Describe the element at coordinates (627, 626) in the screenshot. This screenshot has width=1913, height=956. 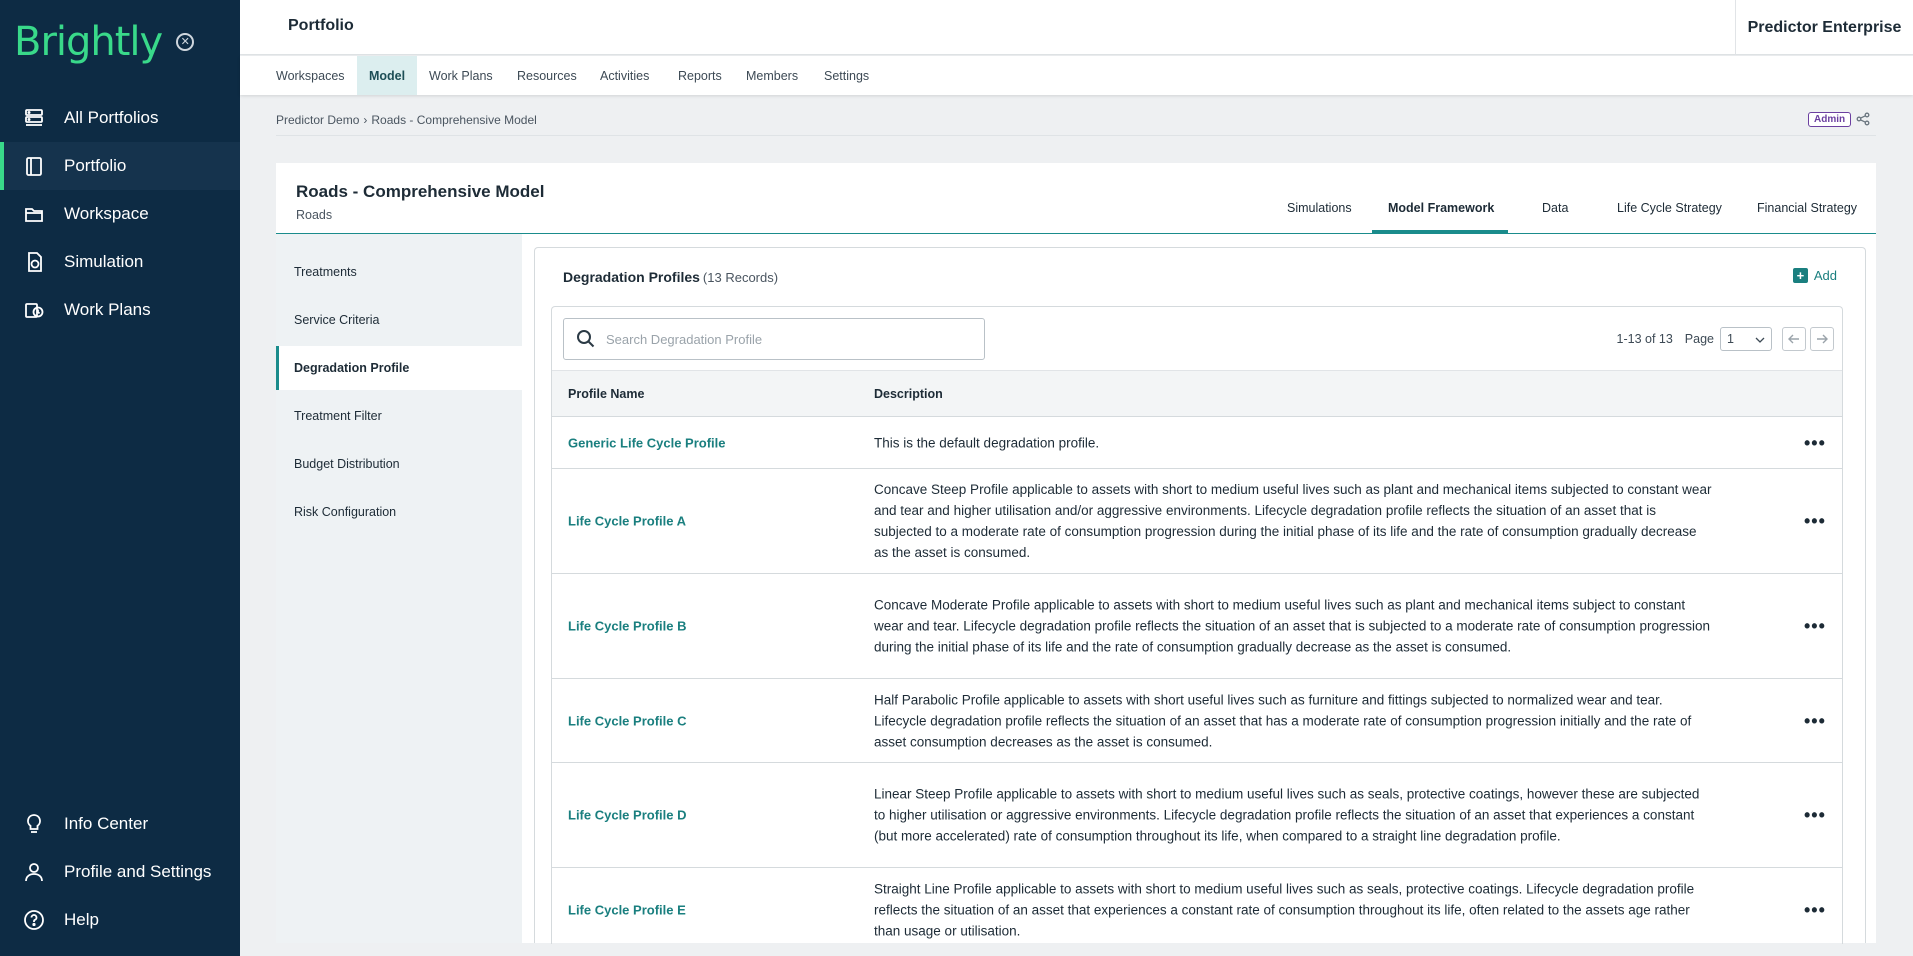
I see `profile-name-link: Life Cycle Profile B` at that location.